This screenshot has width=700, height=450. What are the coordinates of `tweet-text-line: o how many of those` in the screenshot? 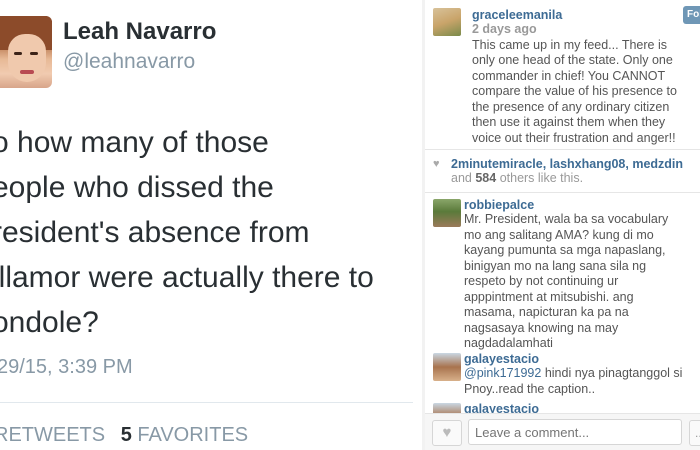 It's located at (134, 142).